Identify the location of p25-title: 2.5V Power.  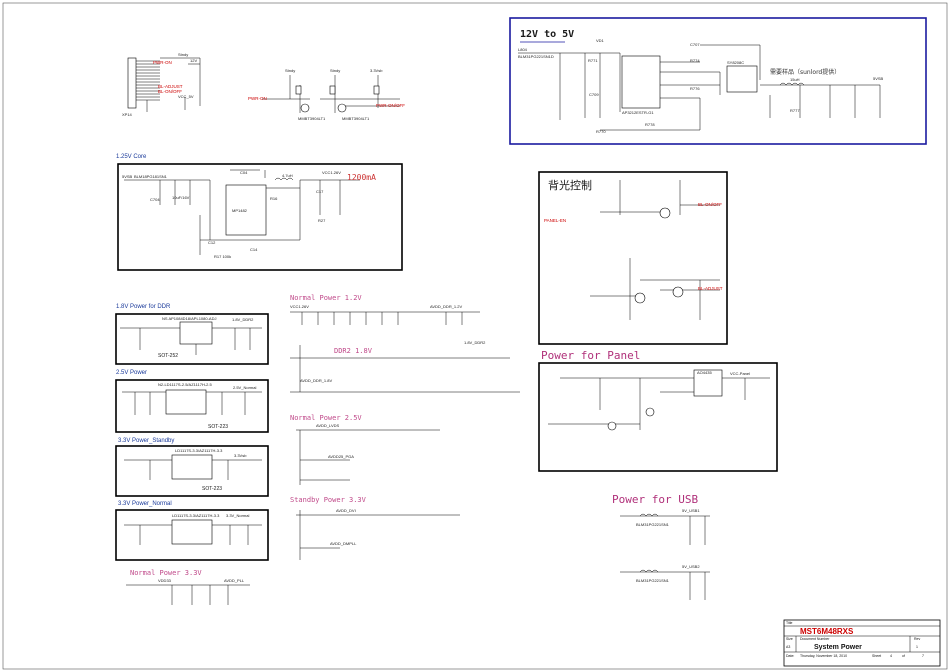
(131, 373).